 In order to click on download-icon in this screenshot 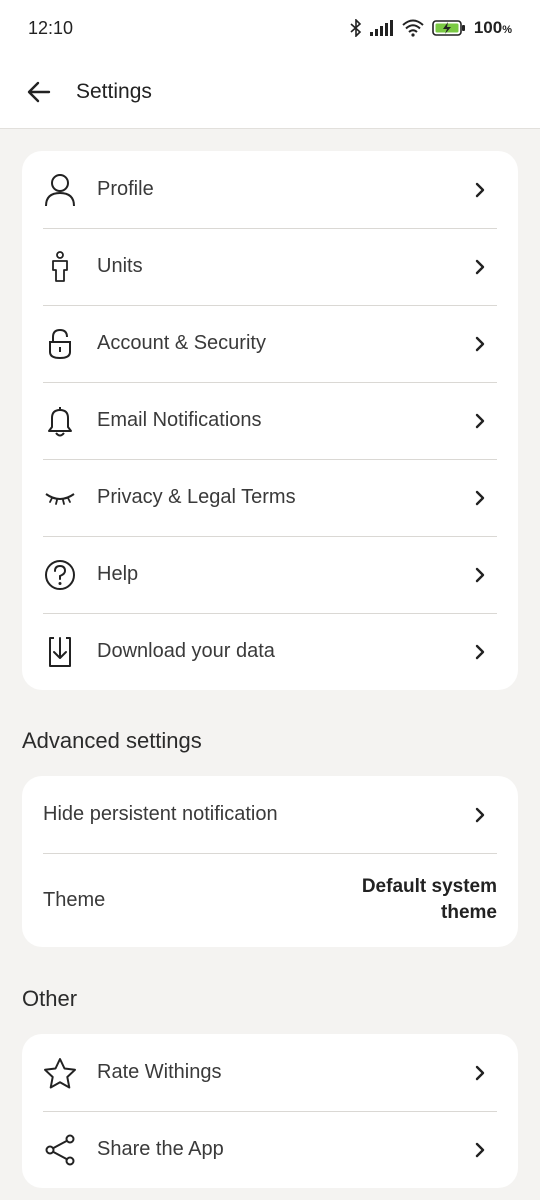, I will do `click(60, 652)`.